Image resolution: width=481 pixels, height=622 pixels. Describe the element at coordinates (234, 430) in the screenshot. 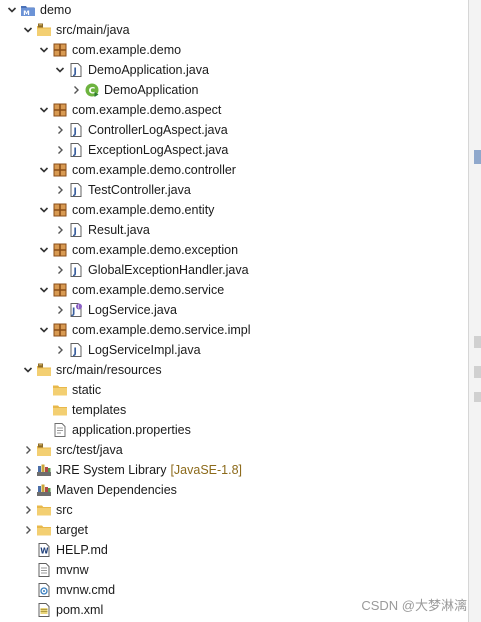

I see `tree-item-application-properties: application.properties` at that location.